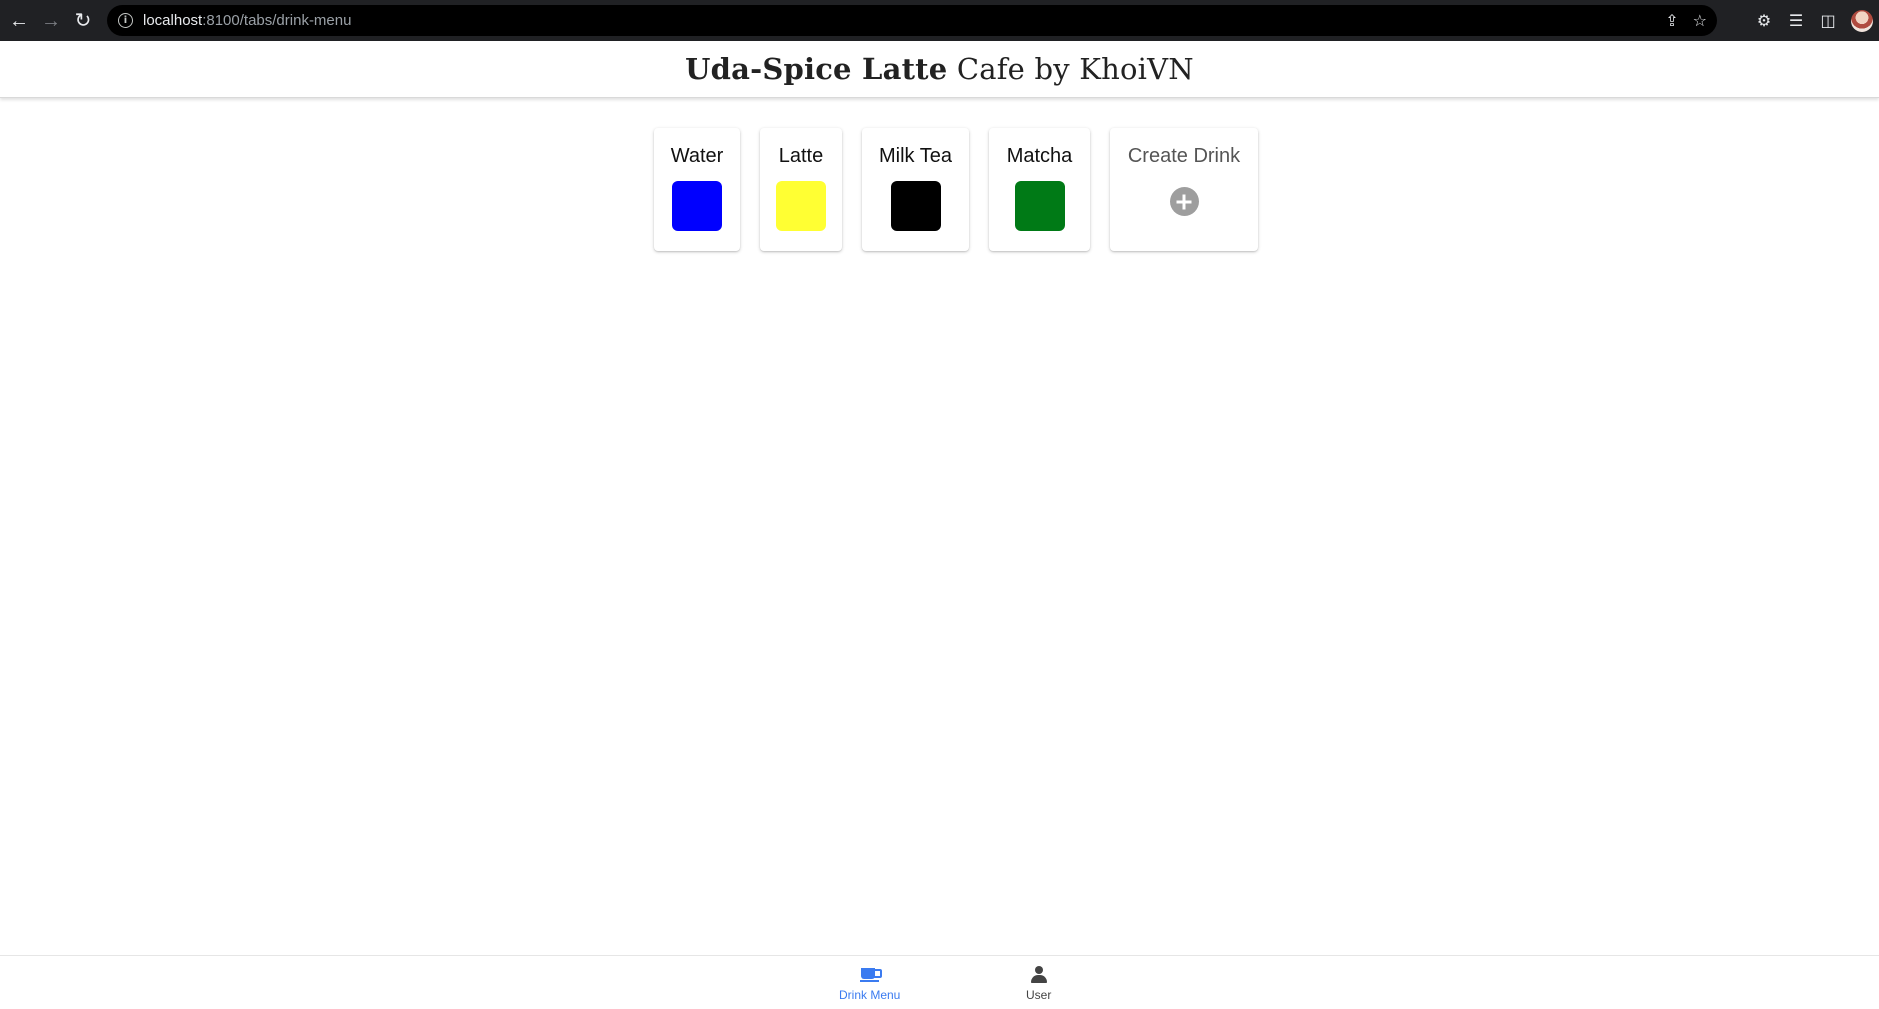 The height and width of the screenshot is (1009, 1879). I want to click on forward-arrow-icon: →, so click(51, 21).